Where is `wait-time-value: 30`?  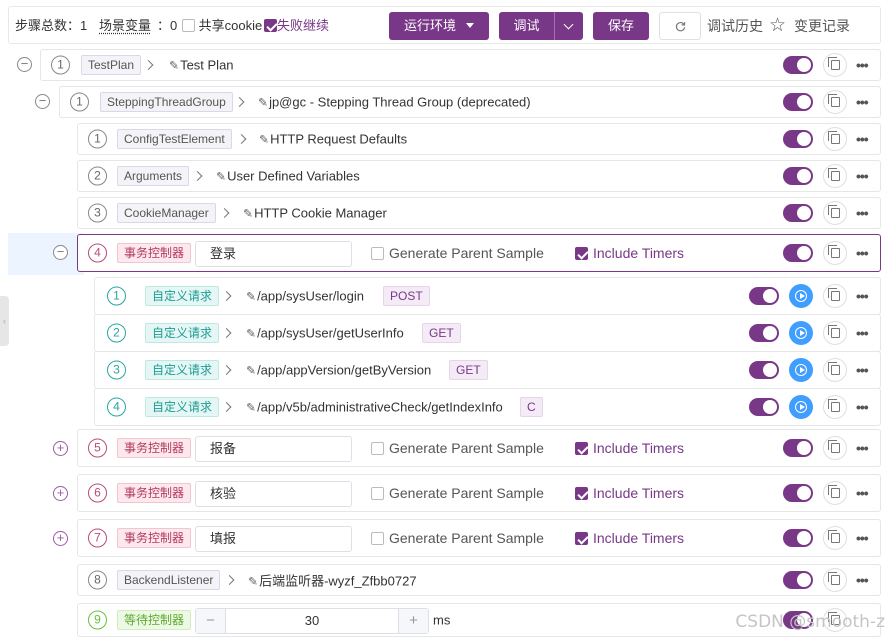 wait-time-value: 30 is located at coordinates (312, 621).